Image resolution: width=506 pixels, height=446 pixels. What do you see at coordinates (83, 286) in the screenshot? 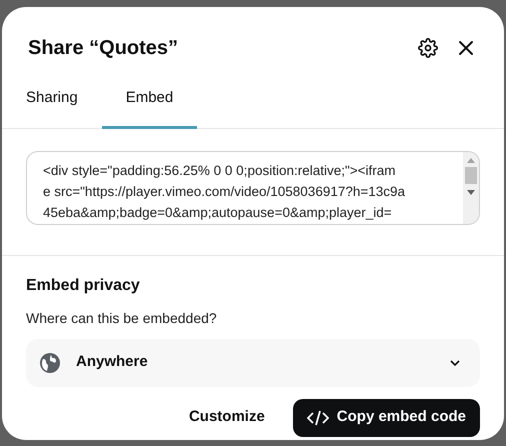
I see `section-heading: Embed privacy` at bounding box center [83, 286].